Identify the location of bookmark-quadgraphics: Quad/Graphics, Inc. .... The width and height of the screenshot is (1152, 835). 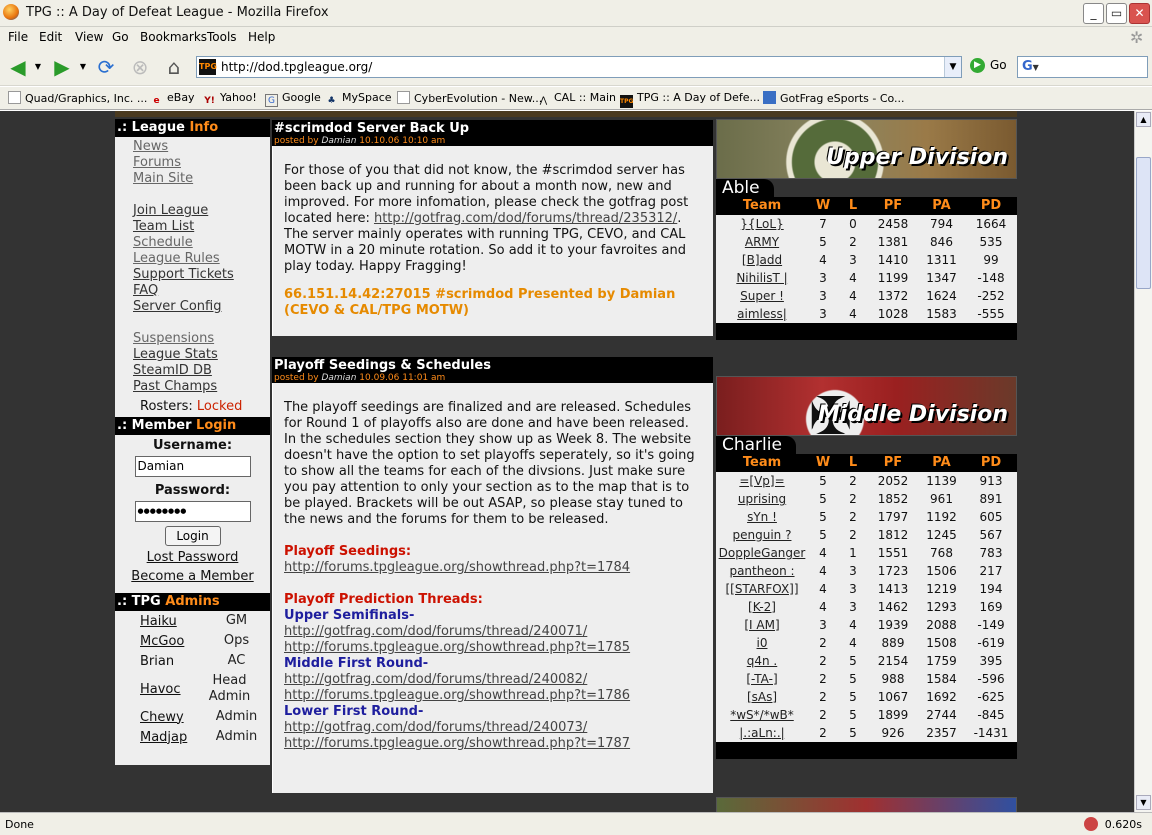
(77, 98).